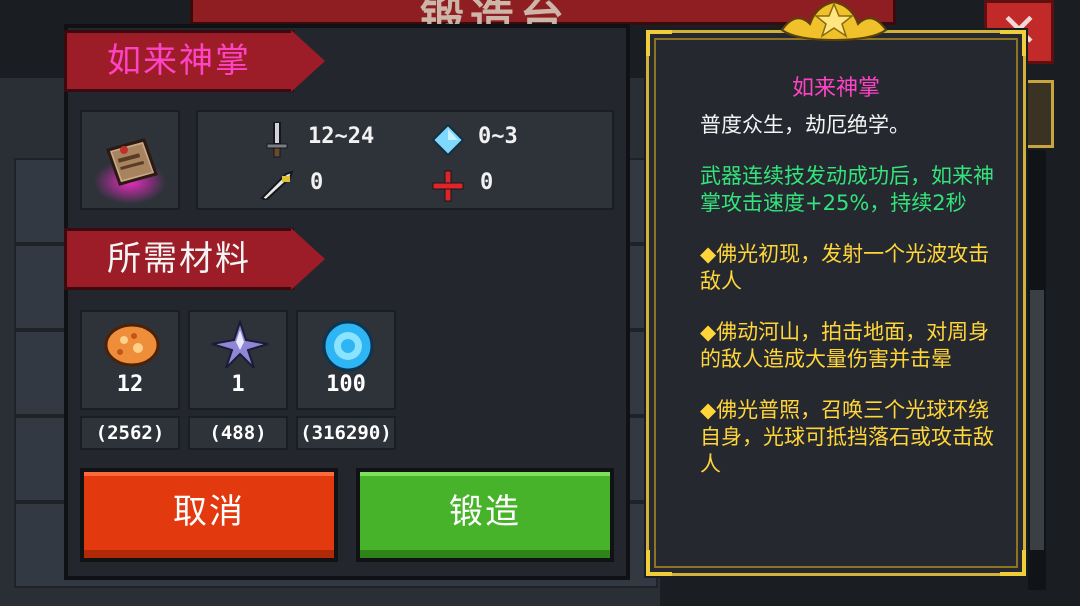 The height and width of the screenshot is (606, 1080). I want to click on weapon-name: 如来神掌, so click(179, 61).